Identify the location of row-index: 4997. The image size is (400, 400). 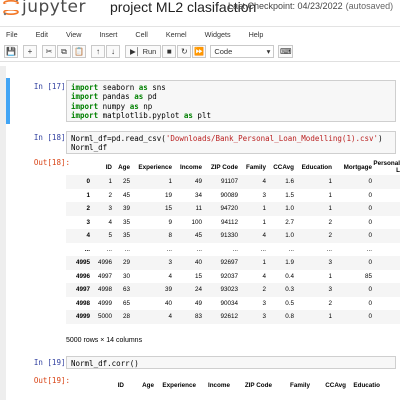
(78, 290).